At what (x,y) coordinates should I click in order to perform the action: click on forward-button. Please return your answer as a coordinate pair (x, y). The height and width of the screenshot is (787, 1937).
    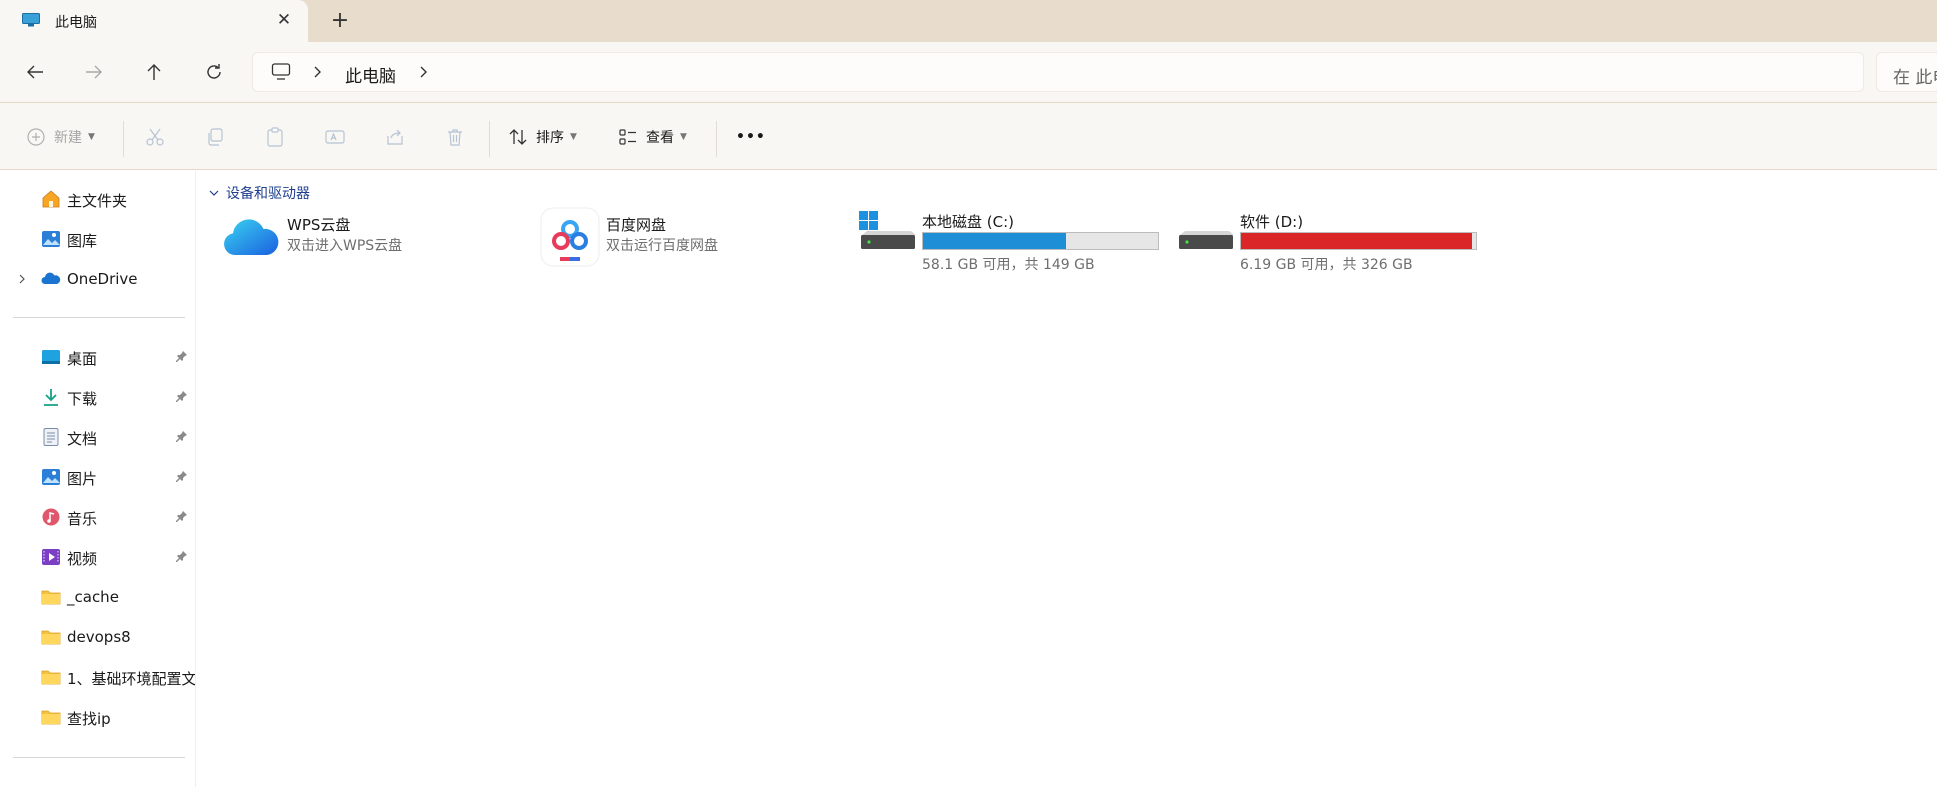
    Looking at the image, I should click on (94, 72).